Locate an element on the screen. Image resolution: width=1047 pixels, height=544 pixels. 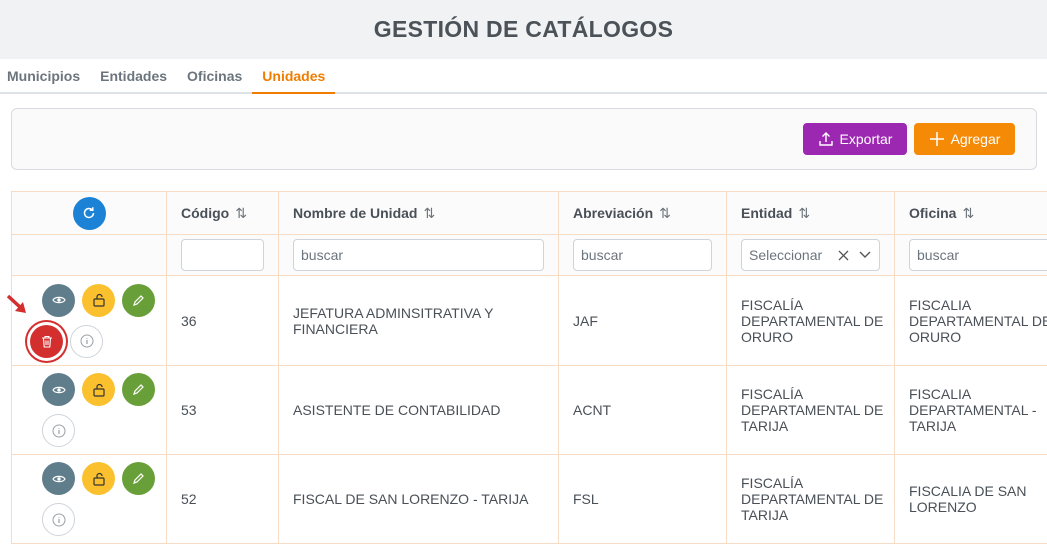
refresh-icon is located at coordinates (89, 213).